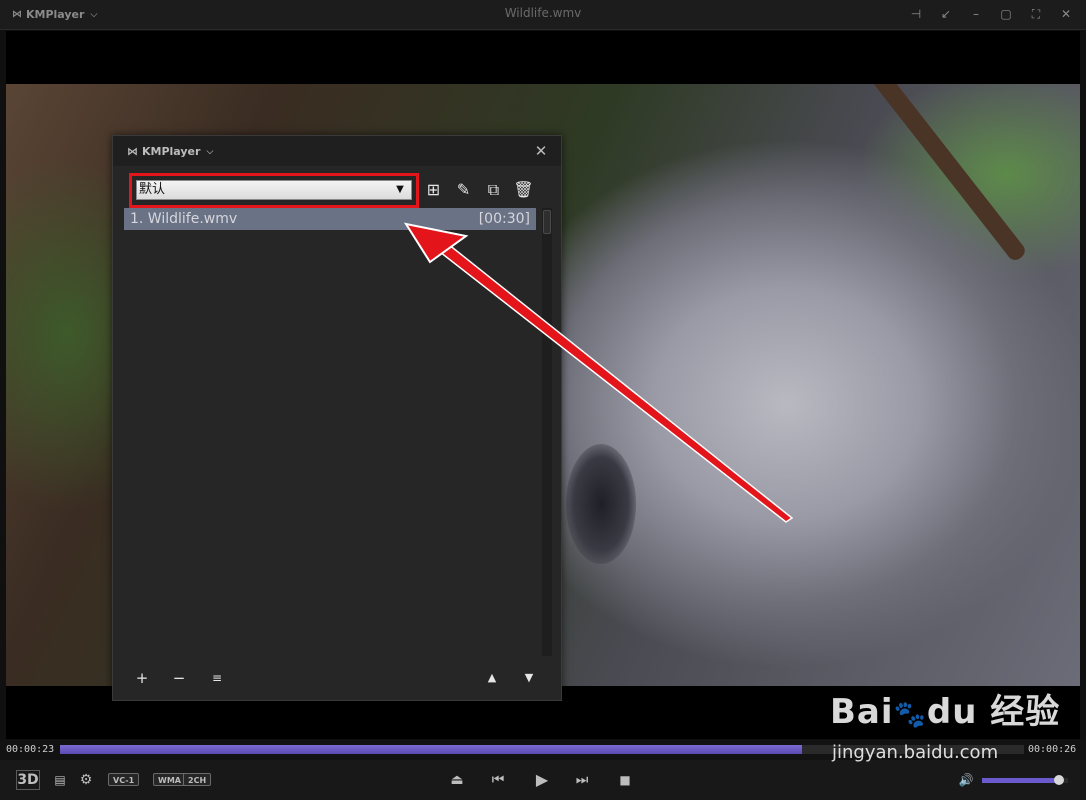 This screenshot has width=1086, height=800. I want to click on audio-codec-badge: WMA, so click(169, 779).